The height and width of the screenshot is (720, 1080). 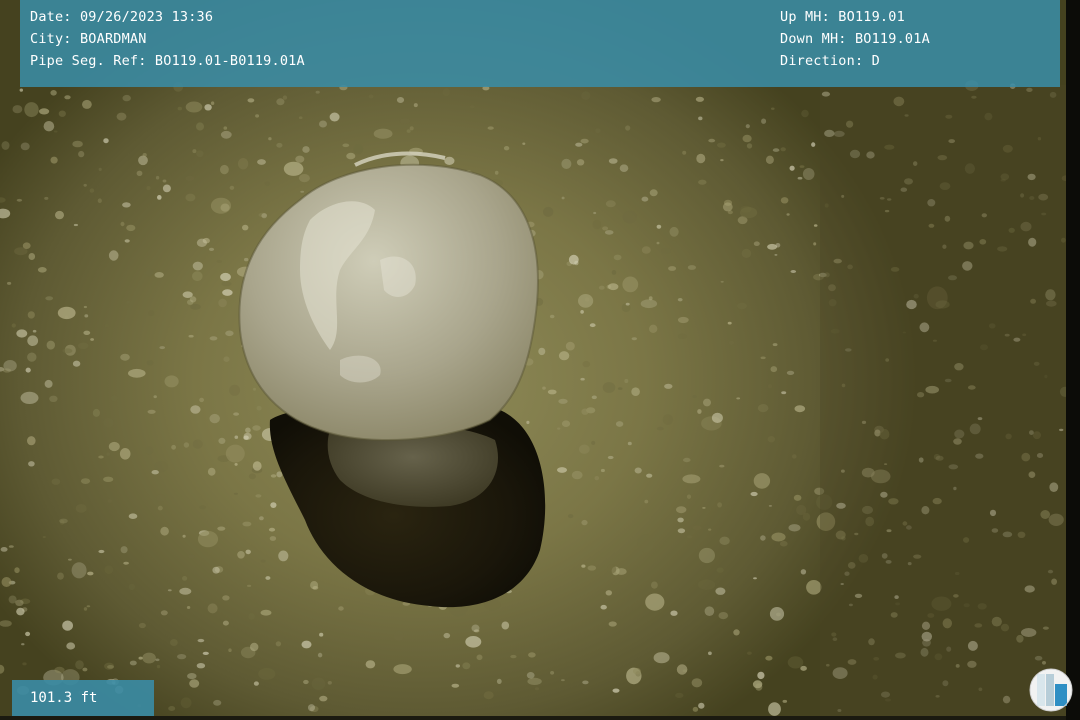 I want to click on distance-counter: 101.3 ft, so click(x=83, y=698).